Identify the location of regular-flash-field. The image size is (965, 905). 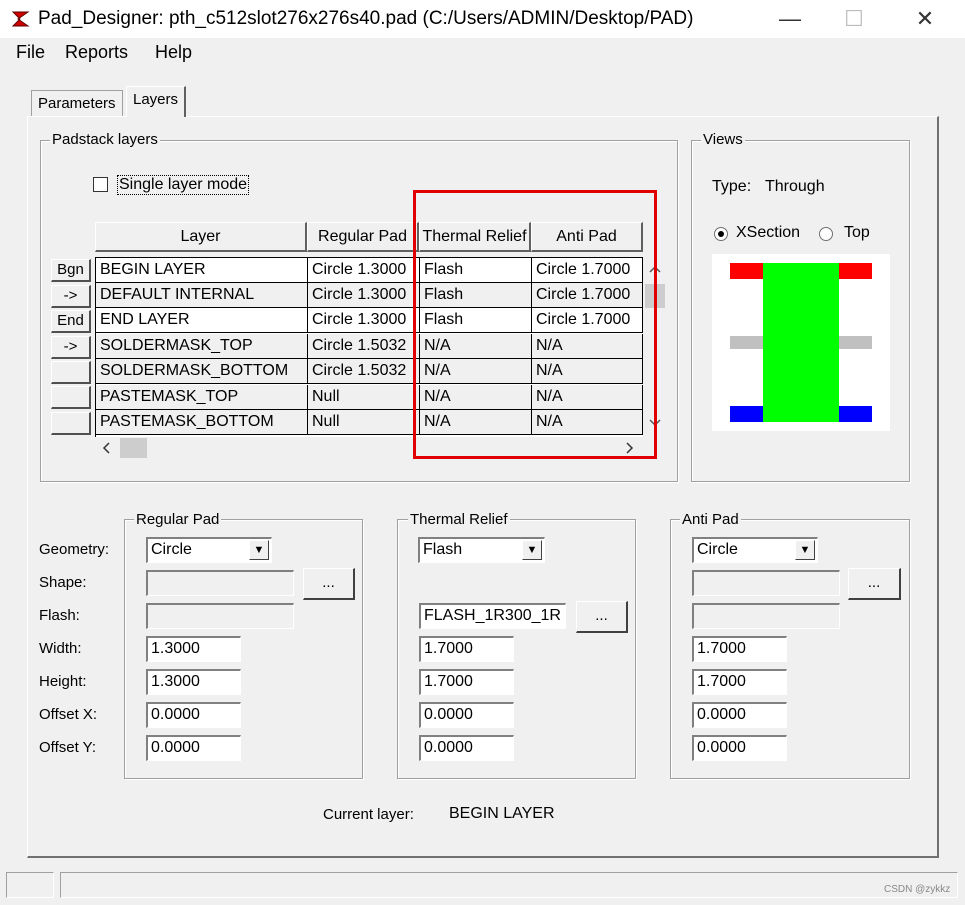
(220, 616).